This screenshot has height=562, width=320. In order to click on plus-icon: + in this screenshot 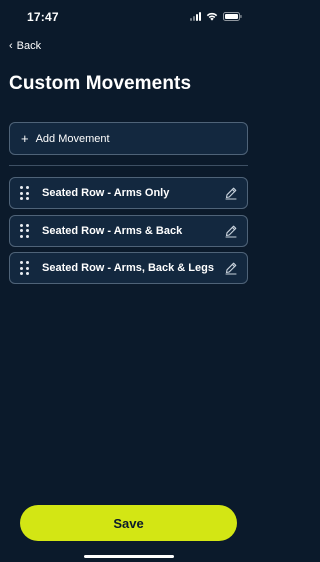, I will do `click(25, 138)`.